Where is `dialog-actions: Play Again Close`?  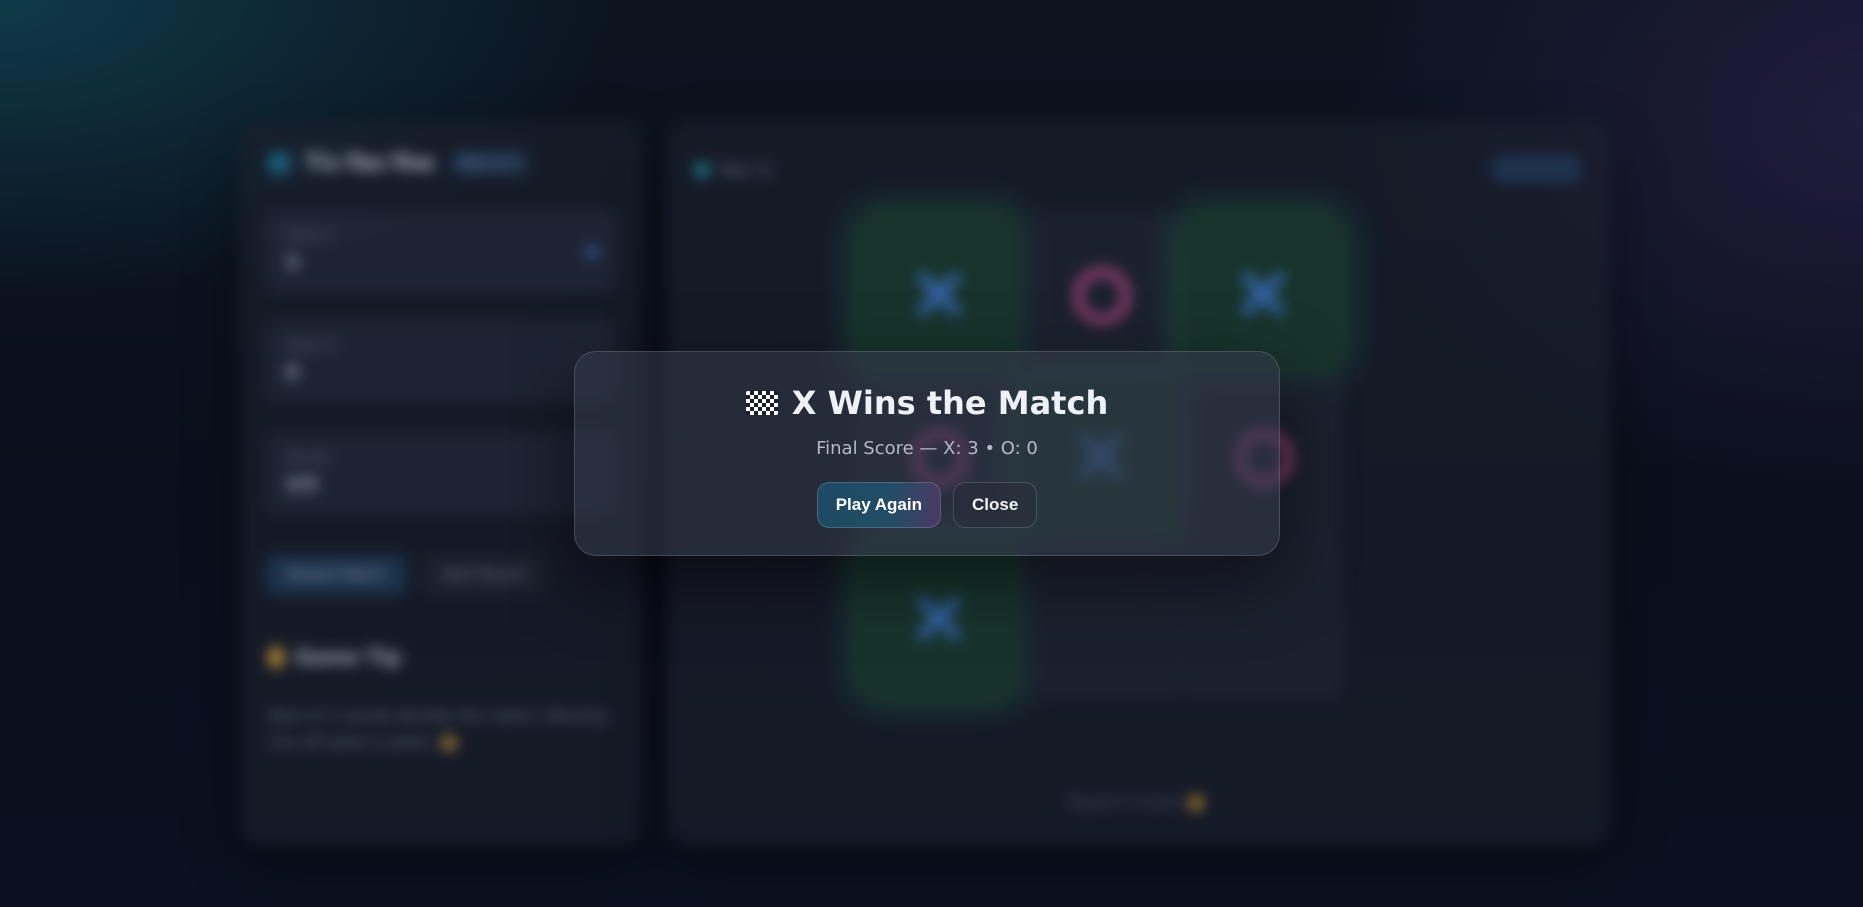
dialog-actions: Play Again Close is located at coordinates (927, 505).